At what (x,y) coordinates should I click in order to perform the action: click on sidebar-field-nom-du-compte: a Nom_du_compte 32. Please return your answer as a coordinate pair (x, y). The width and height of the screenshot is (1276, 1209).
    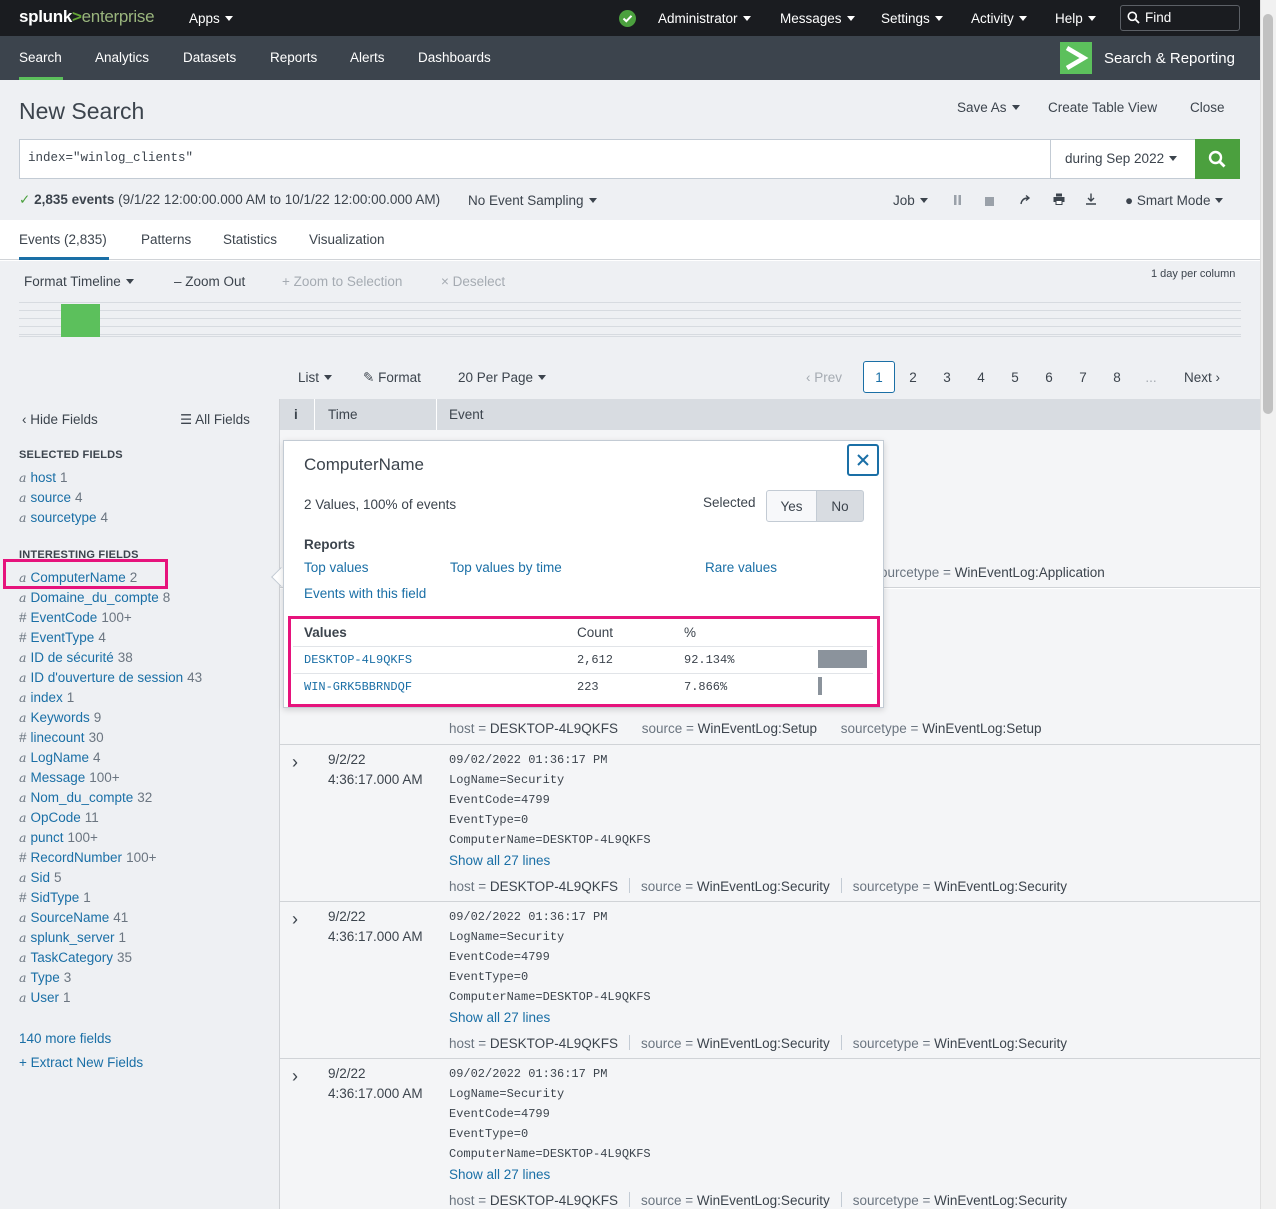
    Looking at the image, I should click on (85, 797).